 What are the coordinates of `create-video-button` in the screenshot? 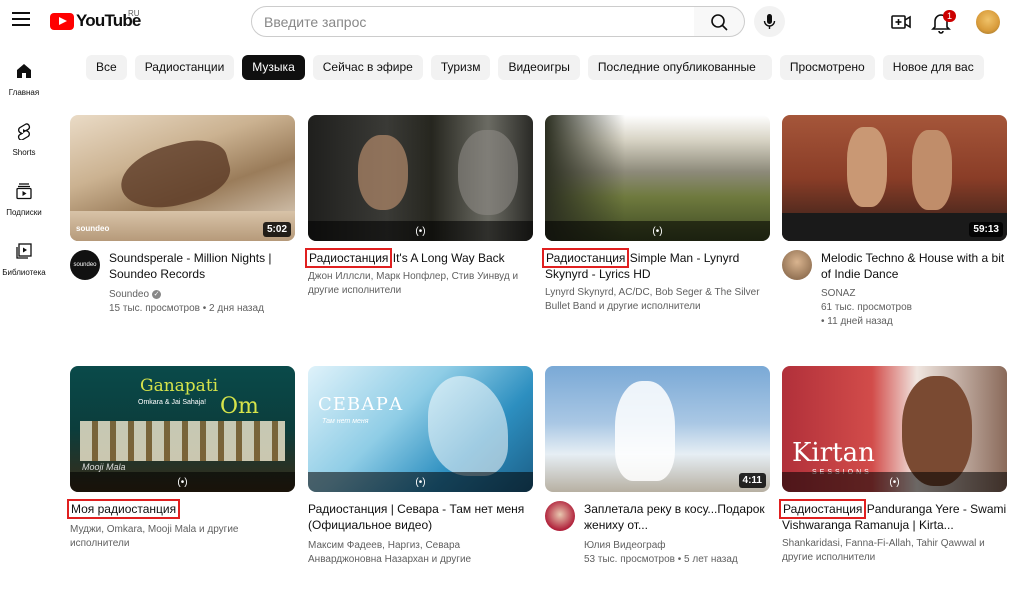 It's located at (901, 22).